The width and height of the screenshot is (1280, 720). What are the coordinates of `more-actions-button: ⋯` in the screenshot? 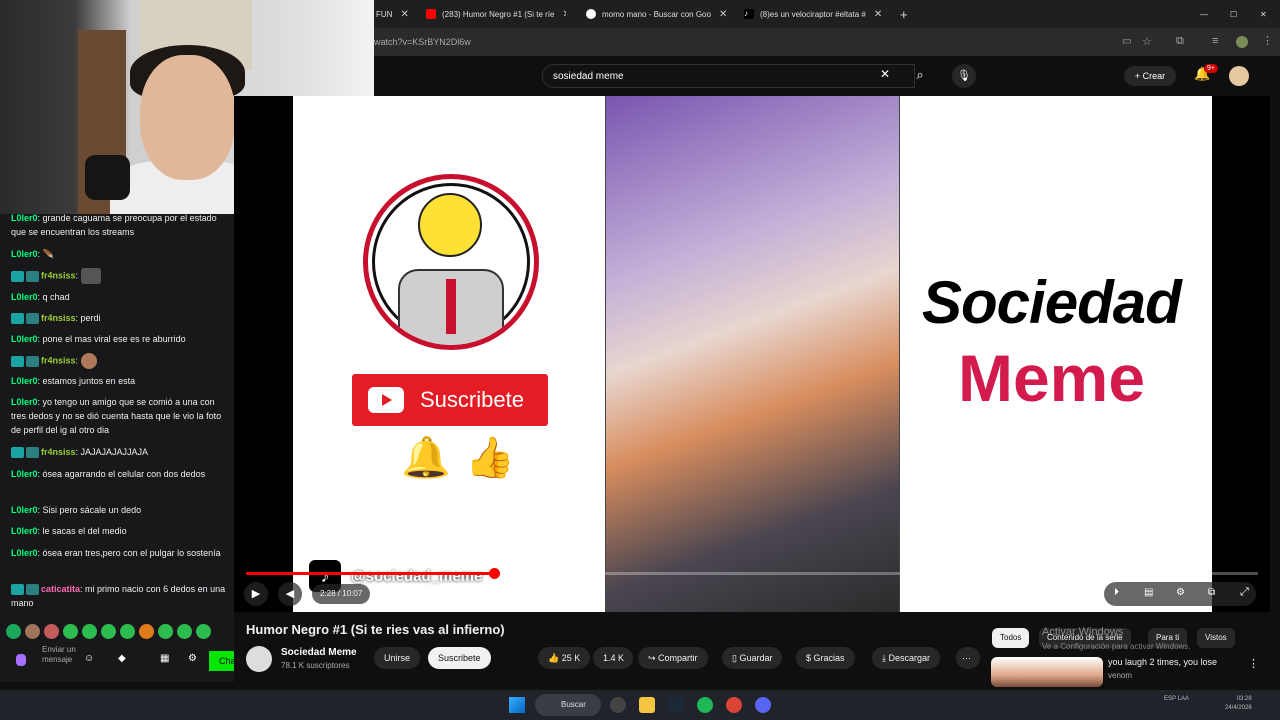 It's located at (968, 658).